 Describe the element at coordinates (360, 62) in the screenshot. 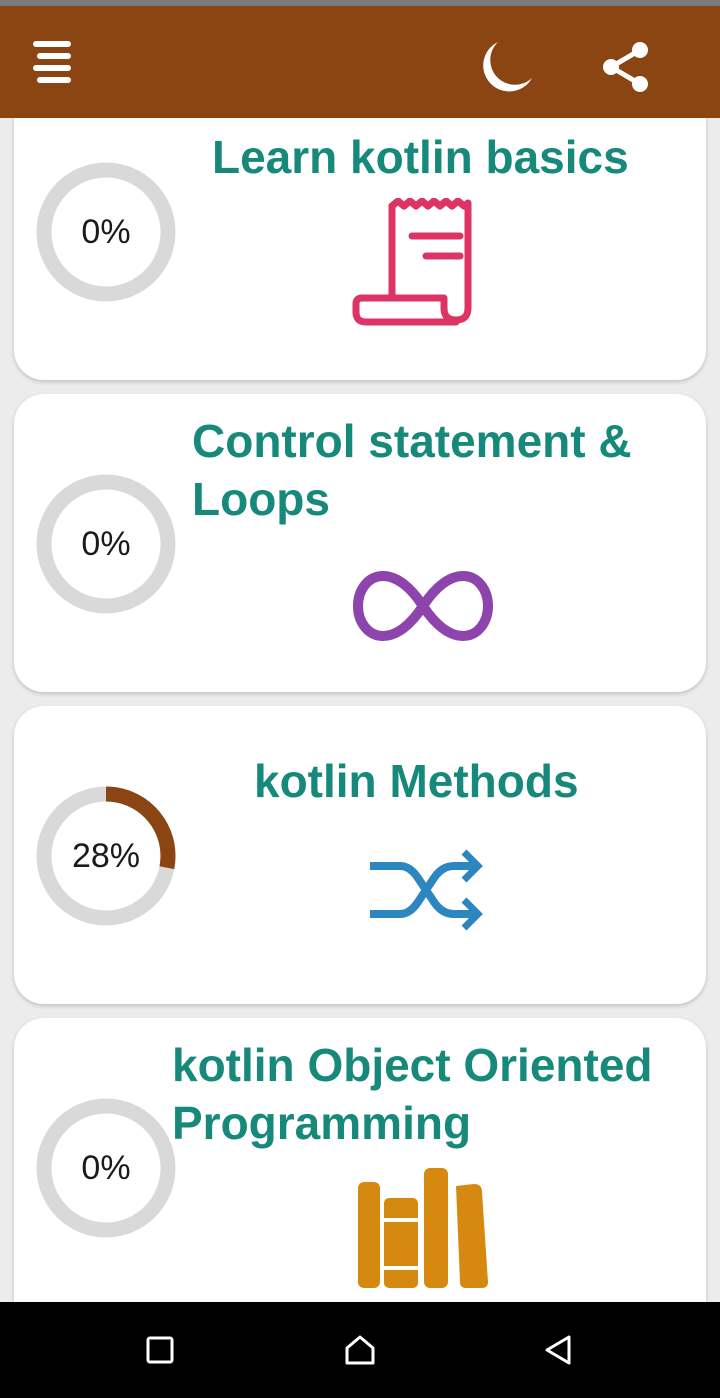

I see `app-bar` at that location.